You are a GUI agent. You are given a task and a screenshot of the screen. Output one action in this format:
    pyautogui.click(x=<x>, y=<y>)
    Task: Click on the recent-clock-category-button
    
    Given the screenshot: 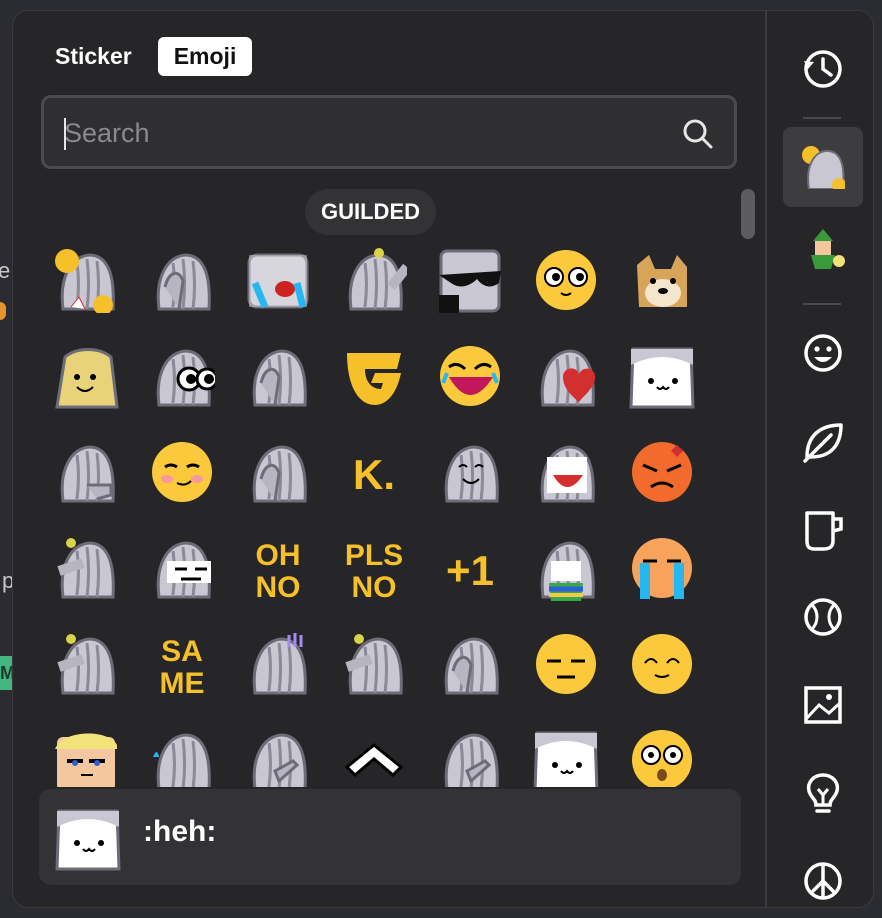 What is the action you would take?
    pyautogui.click(x=823, y=69)
    